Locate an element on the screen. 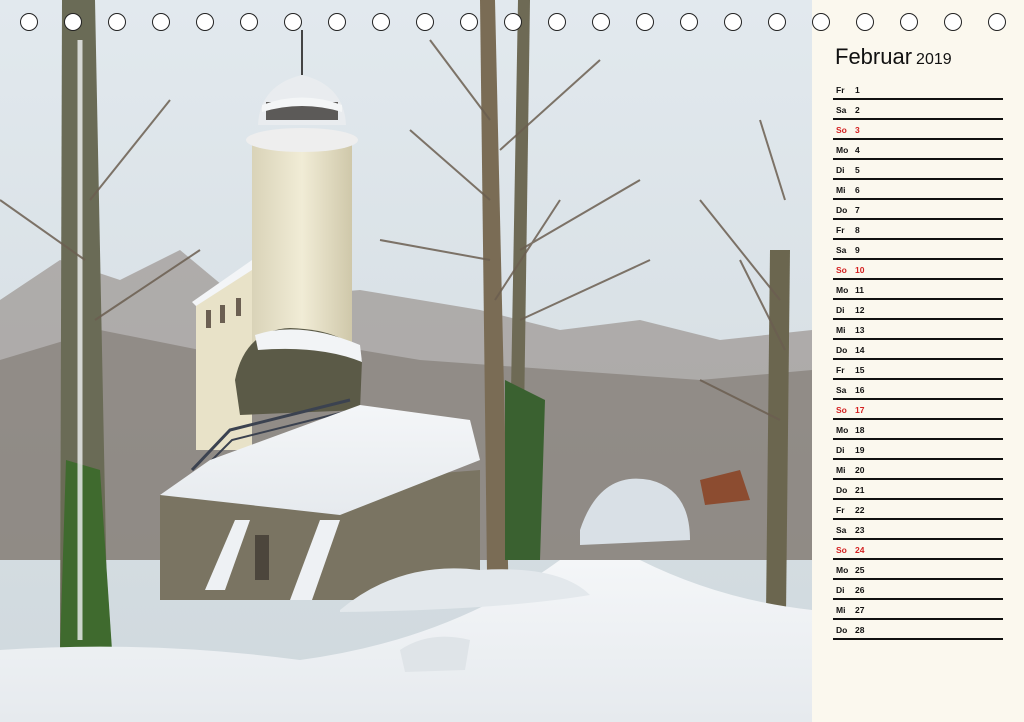 Image resolution: width=1024 pixels, height=722 pixels. day-number: 22 is located at coordinates (860, 510).